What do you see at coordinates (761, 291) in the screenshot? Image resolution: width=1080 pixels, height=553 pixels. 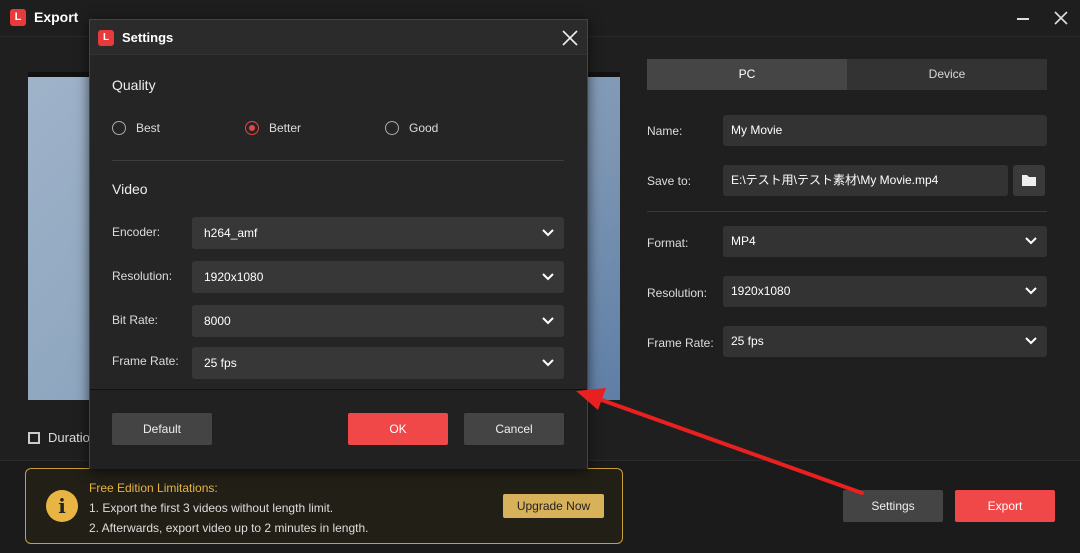 I see `resolution-value: 1920x1080` at bounding box center [761, 291].